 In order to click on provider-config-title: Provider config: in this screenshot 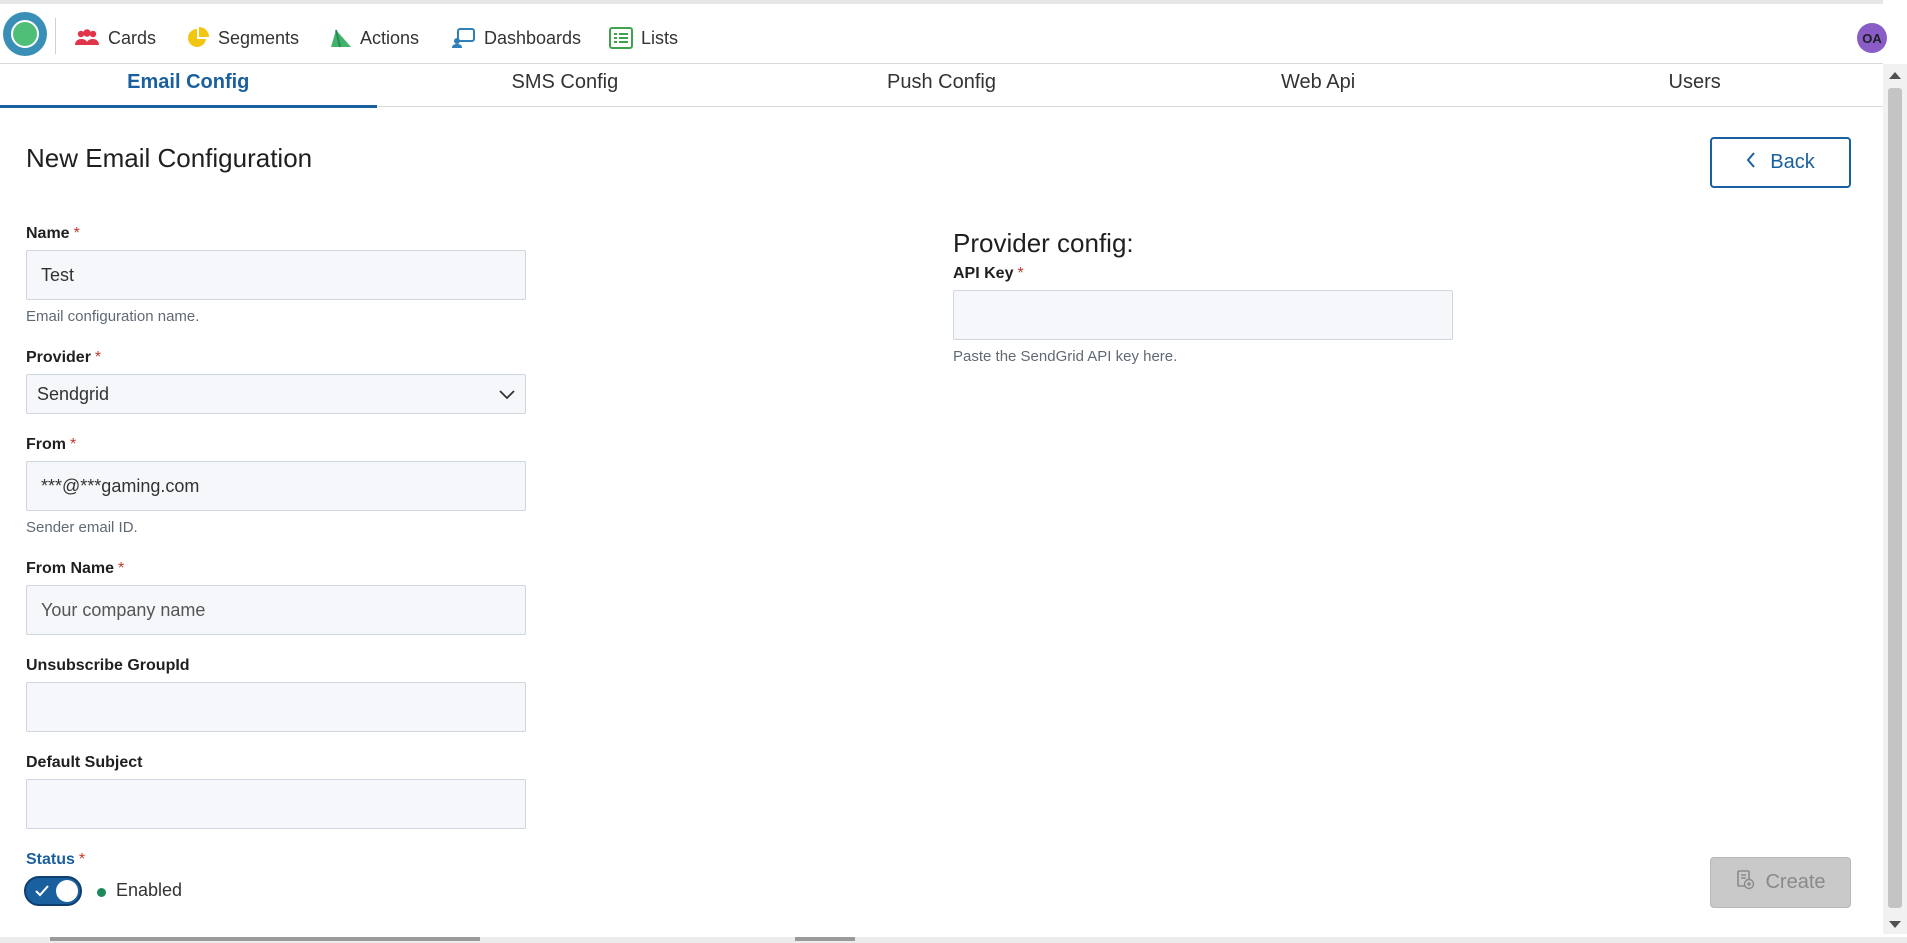, I will do `click(1043, 243)`.